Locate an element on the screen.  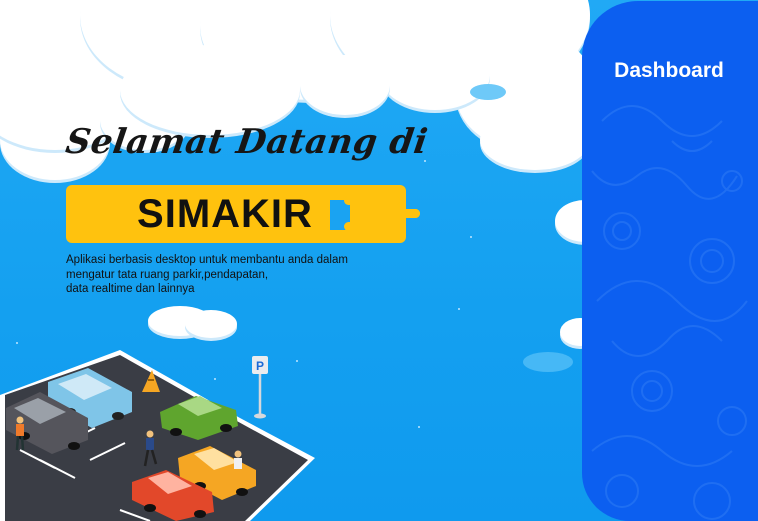
cloud-small is located at coordinates (548, 362).